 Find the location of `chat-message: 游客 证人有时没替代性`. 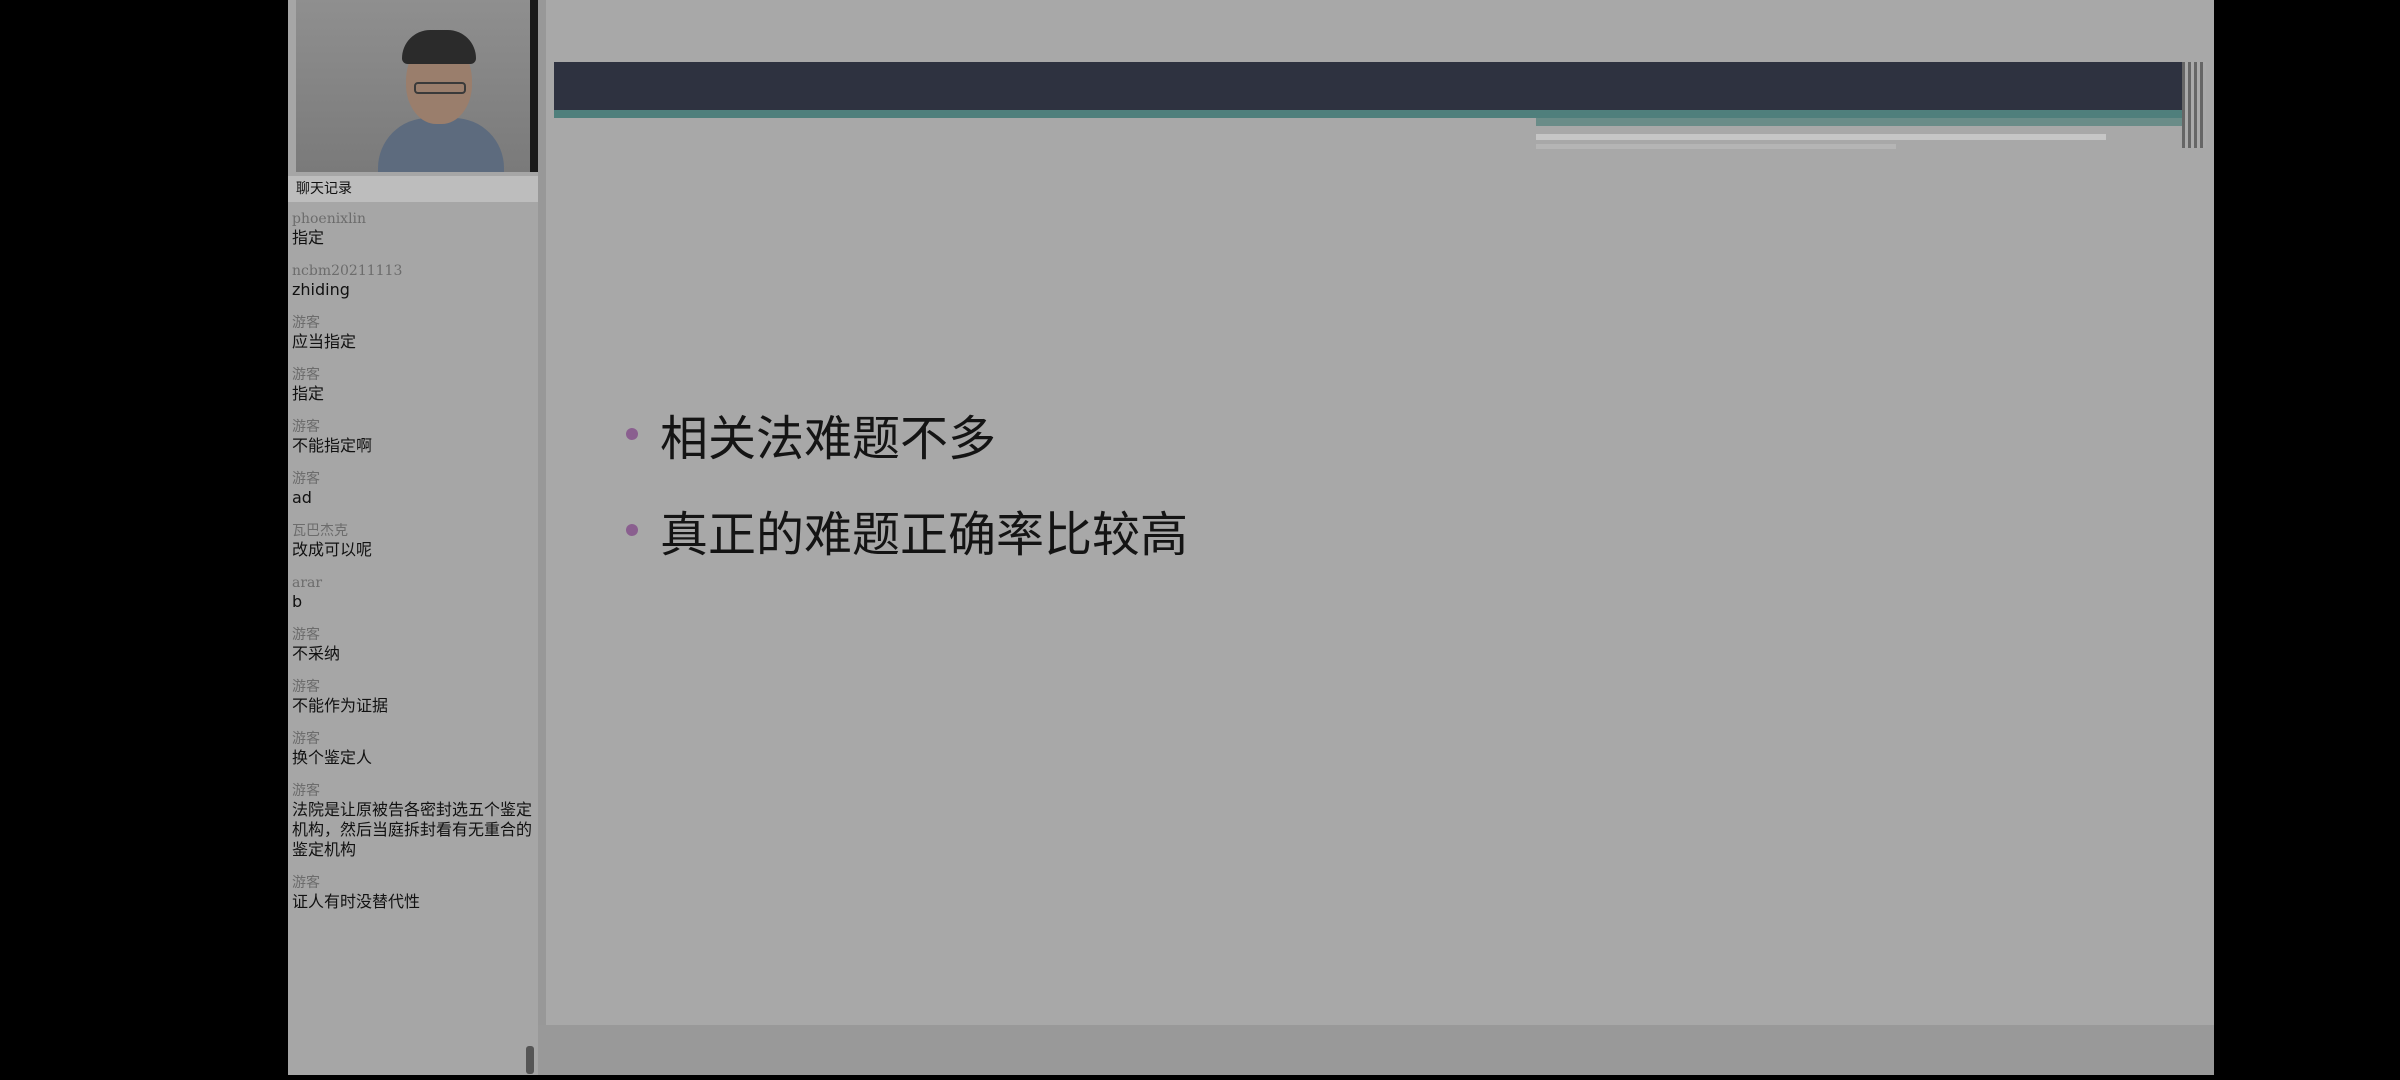

chat-message: 游客 证人有时没替代性 is located at coordinates (412, 893).